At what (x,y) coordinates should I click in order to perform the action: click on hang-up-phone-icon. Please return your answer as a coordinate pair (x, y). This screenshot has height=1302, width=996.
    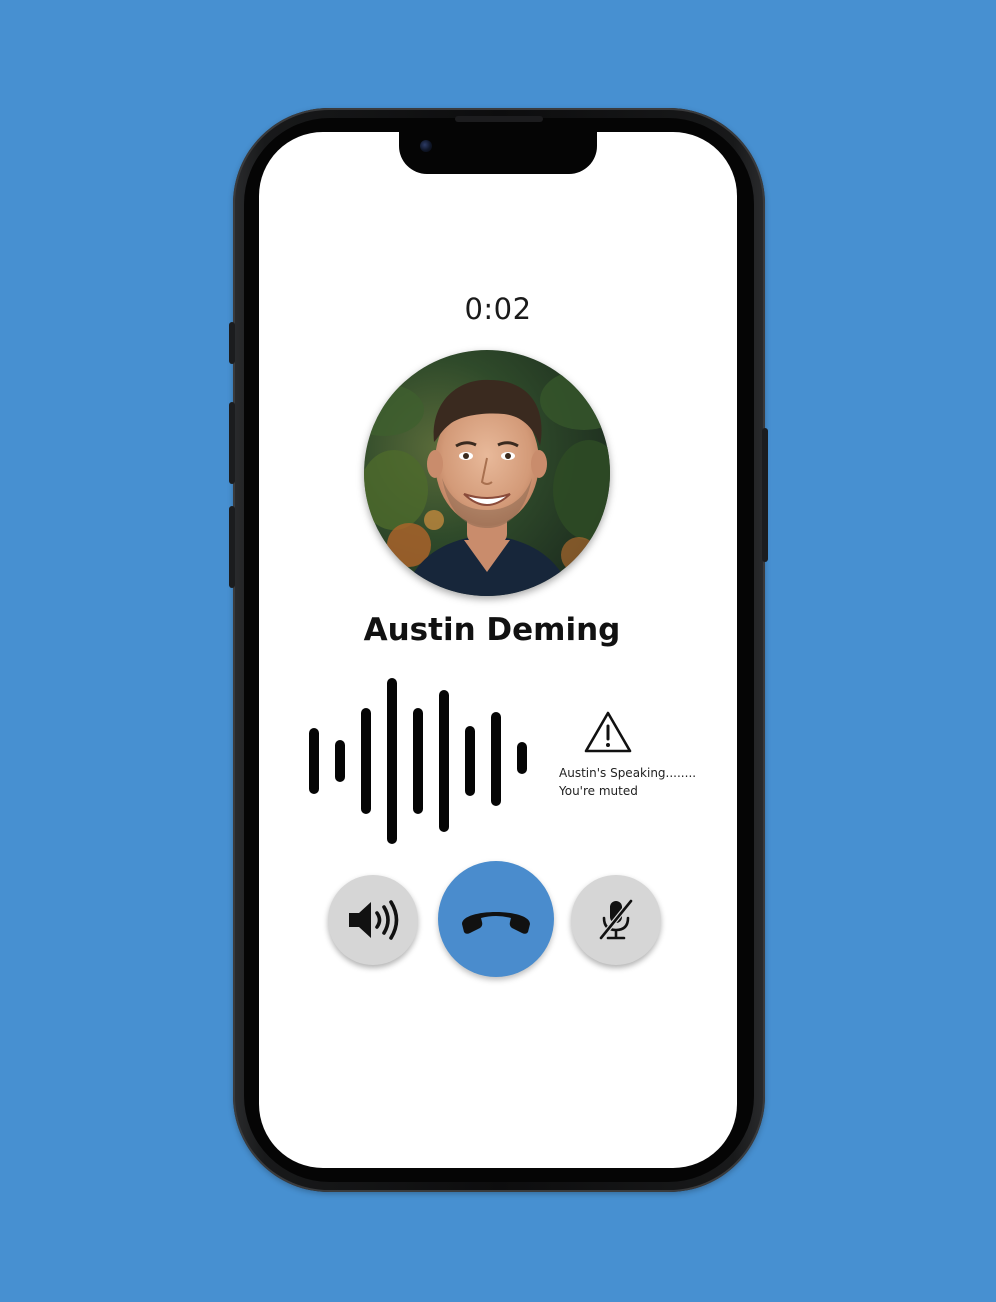
    Looking at the image, I should click on (496, 923).